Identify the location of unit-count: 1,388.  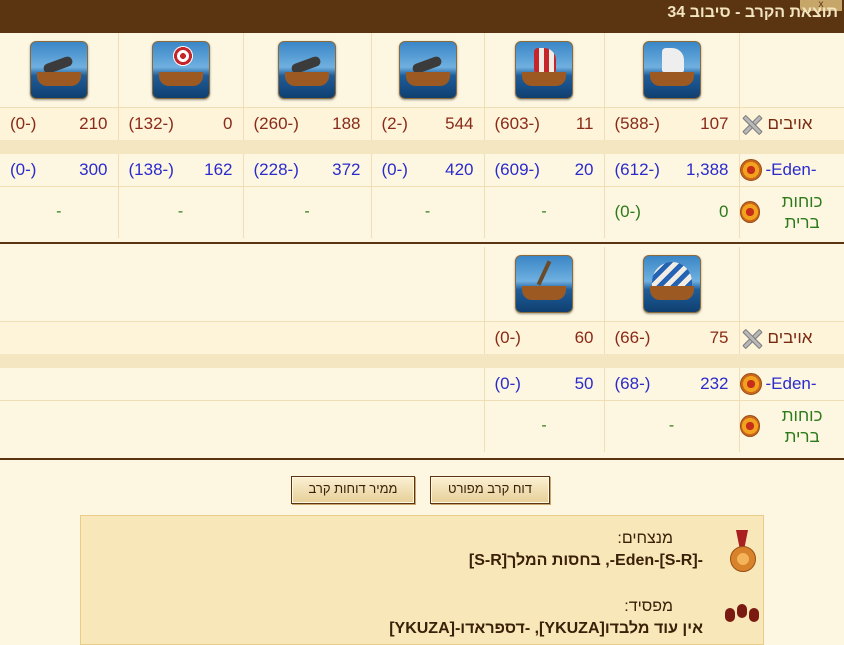
(707, 169).